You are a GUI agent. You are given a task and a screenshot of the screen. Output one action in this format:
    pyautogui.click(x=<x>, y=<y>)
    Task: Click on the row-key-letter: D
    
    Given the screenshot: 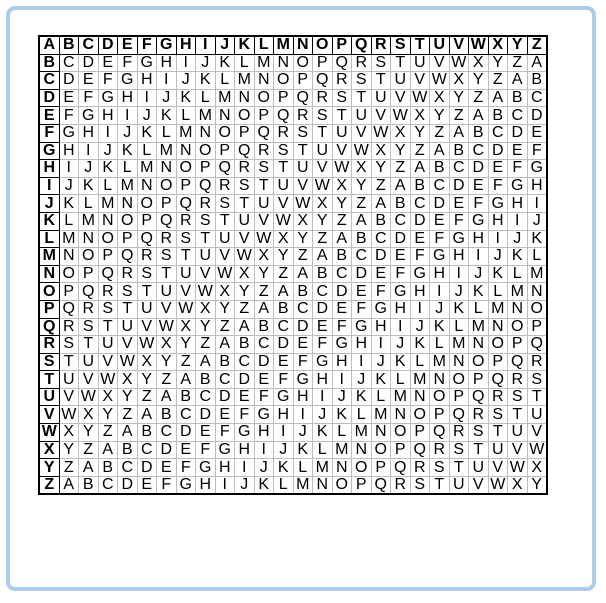 What is the action you would take?
    pyautogui.click(x=49, y=98)
    